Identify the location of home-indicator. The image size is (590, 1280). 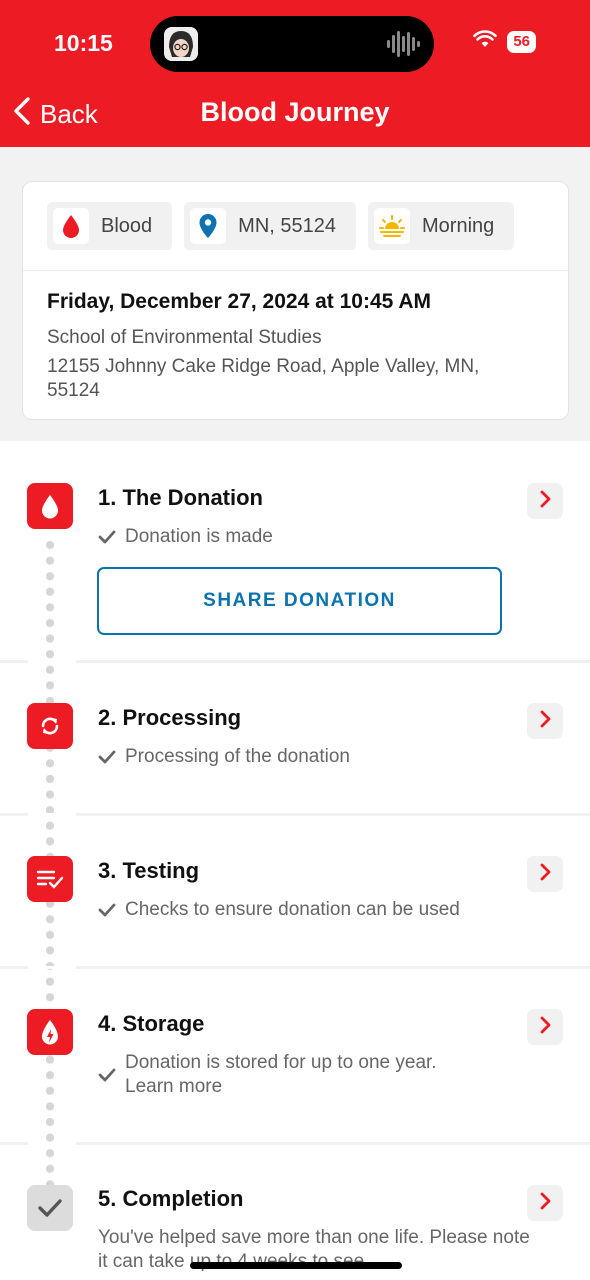
(296, 1265).